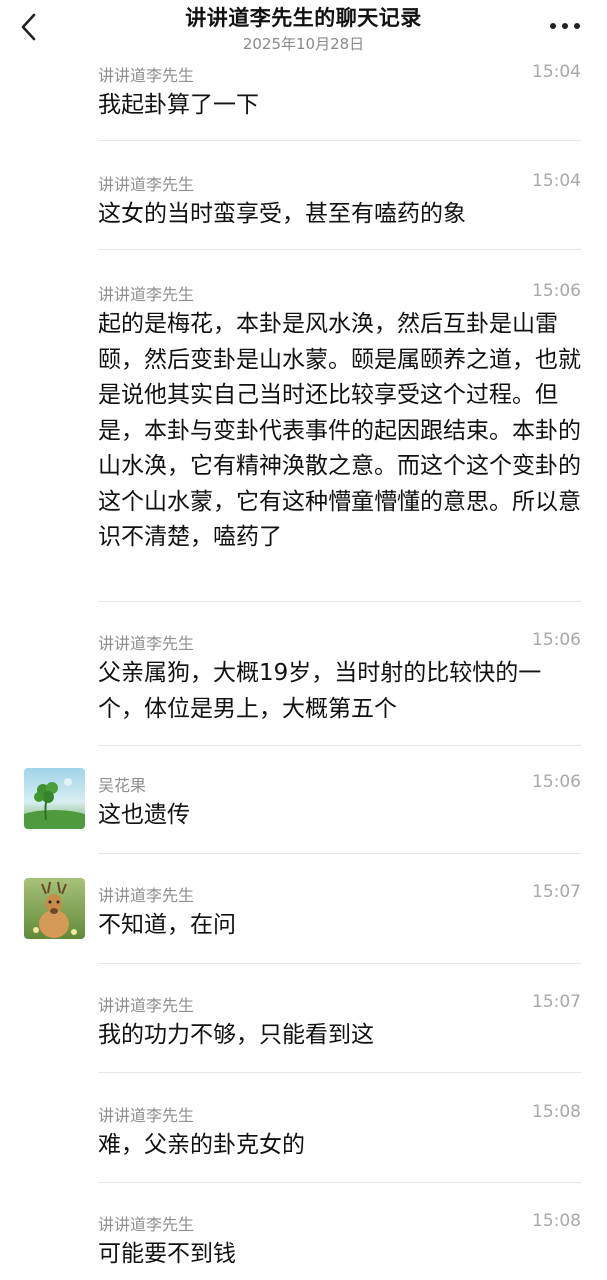 The image size is (607, 1280). Describe the element at coordinates (565, 26) in the screenshot. I see `more-dots-icon` at that location.